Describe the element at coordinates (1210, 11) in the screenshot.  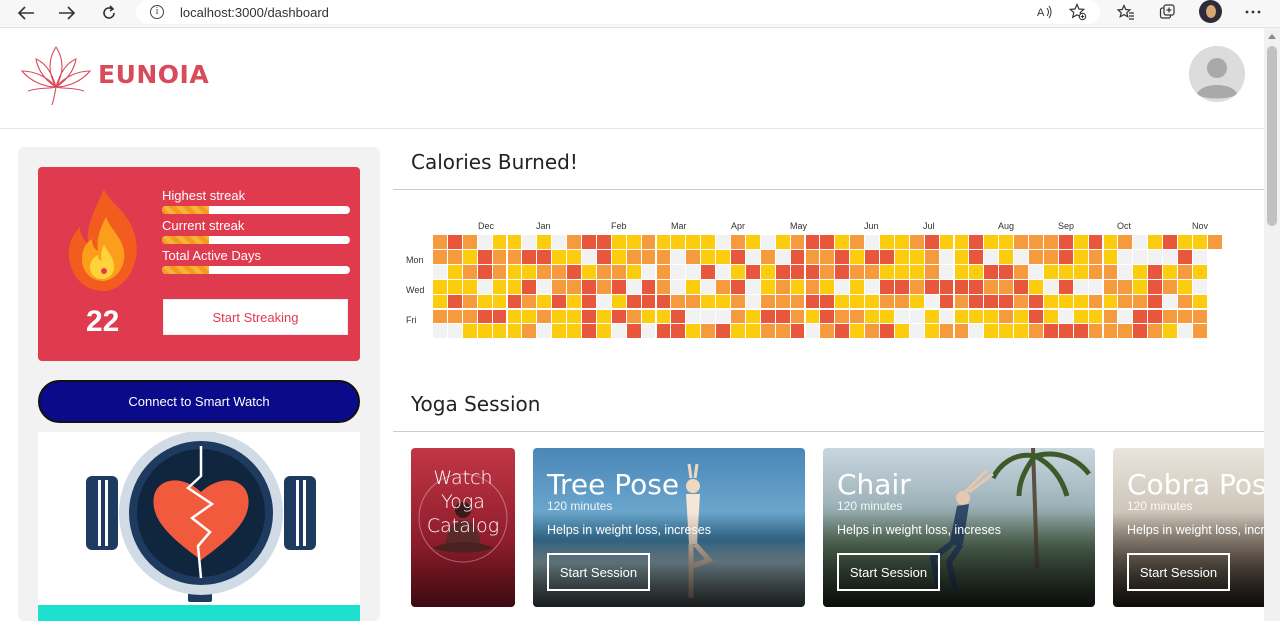
I see `browser-profile-avatar` at that location.